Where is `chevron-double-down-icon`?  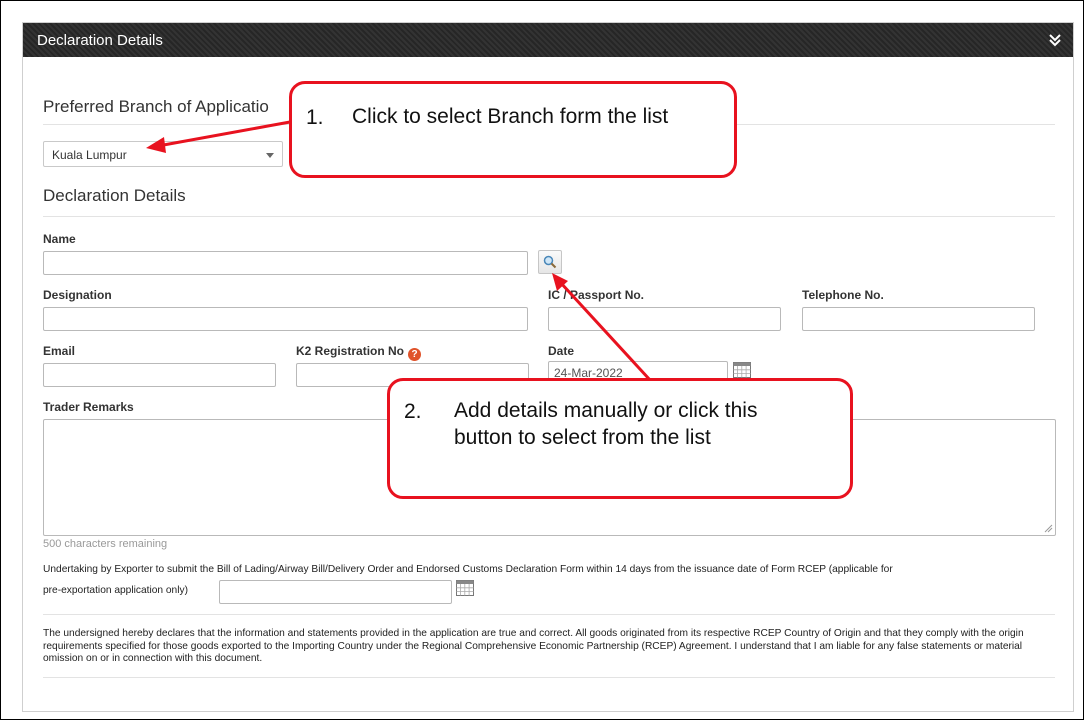 chevron-double-down-icon is located at coordinates (1055, 40).